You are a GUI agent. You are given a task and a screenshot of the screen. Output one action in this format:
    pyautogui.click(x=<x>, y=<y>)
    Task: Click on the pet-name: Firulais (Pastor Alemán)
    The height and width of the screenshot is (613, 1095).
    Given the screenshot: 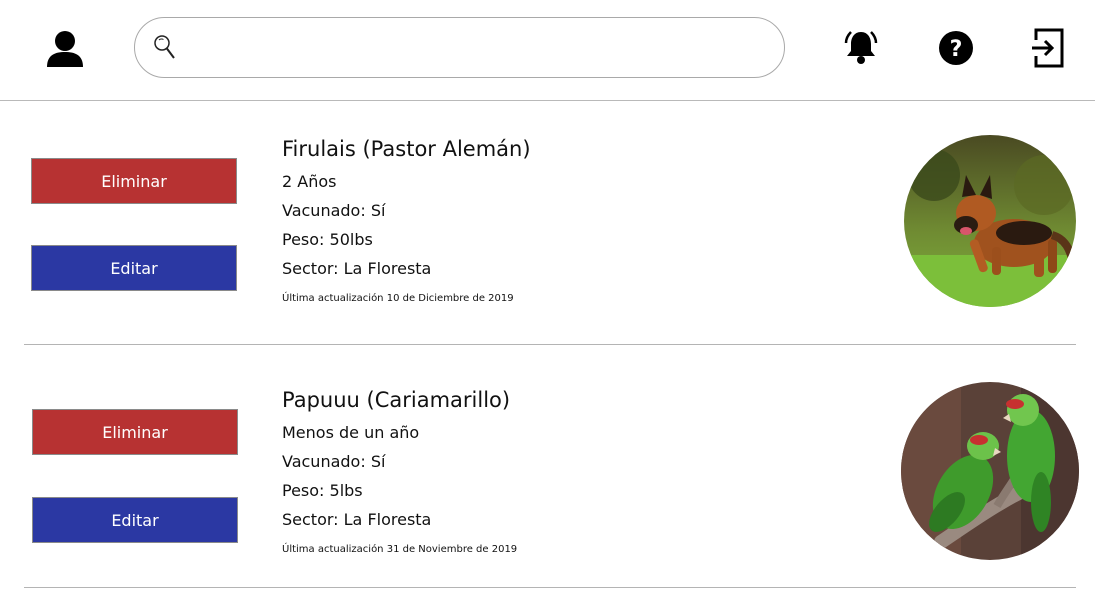 What is the action you would take?
    pyautogui.click(x=406, y=149)
    